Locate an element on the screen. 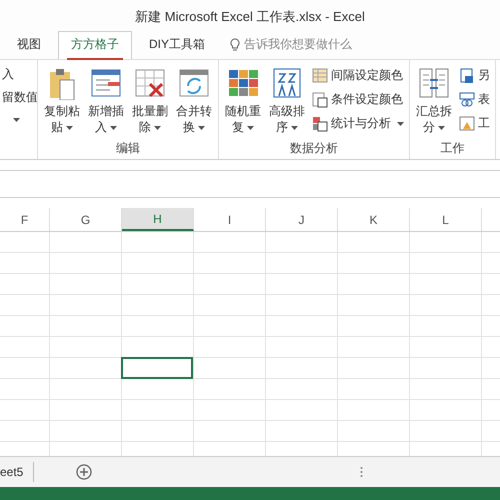 The image size is (500, 500). ribbon-tab: DIY工具箱 is located at coordinates (177, 45).